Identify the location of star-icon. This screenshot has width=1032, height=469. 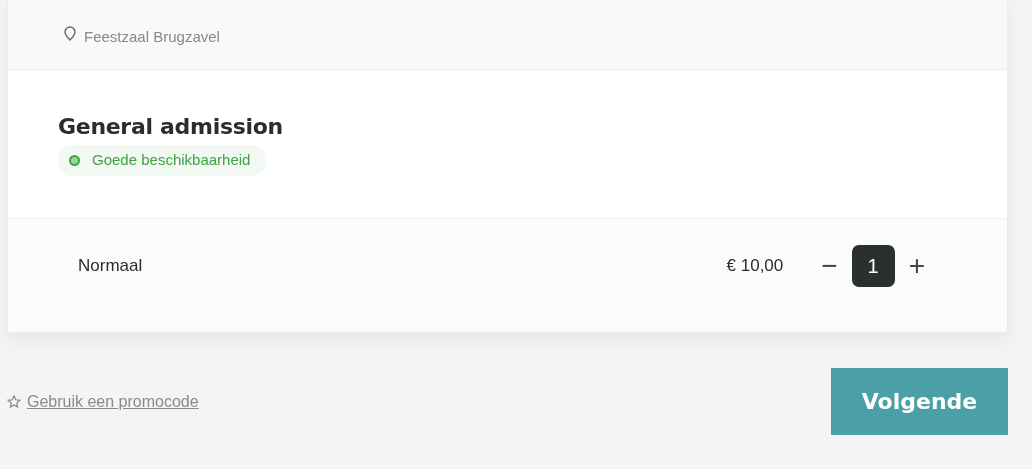
(14, 401).